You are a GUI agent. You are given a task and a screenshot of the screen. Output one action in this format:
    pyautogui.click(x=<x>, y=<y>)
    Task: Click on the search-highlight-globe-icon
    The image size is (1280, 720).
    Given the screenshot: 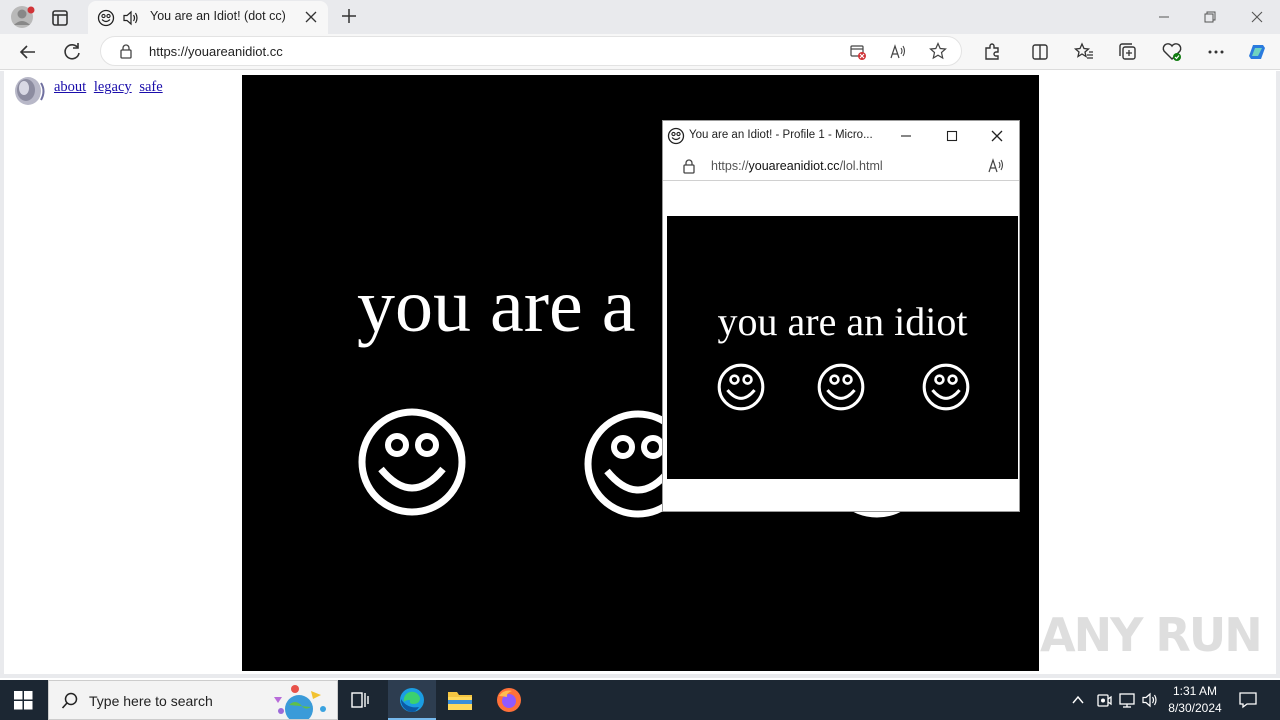 What is the action you would take?
    pyautogui.click(x=297, y=701)
    